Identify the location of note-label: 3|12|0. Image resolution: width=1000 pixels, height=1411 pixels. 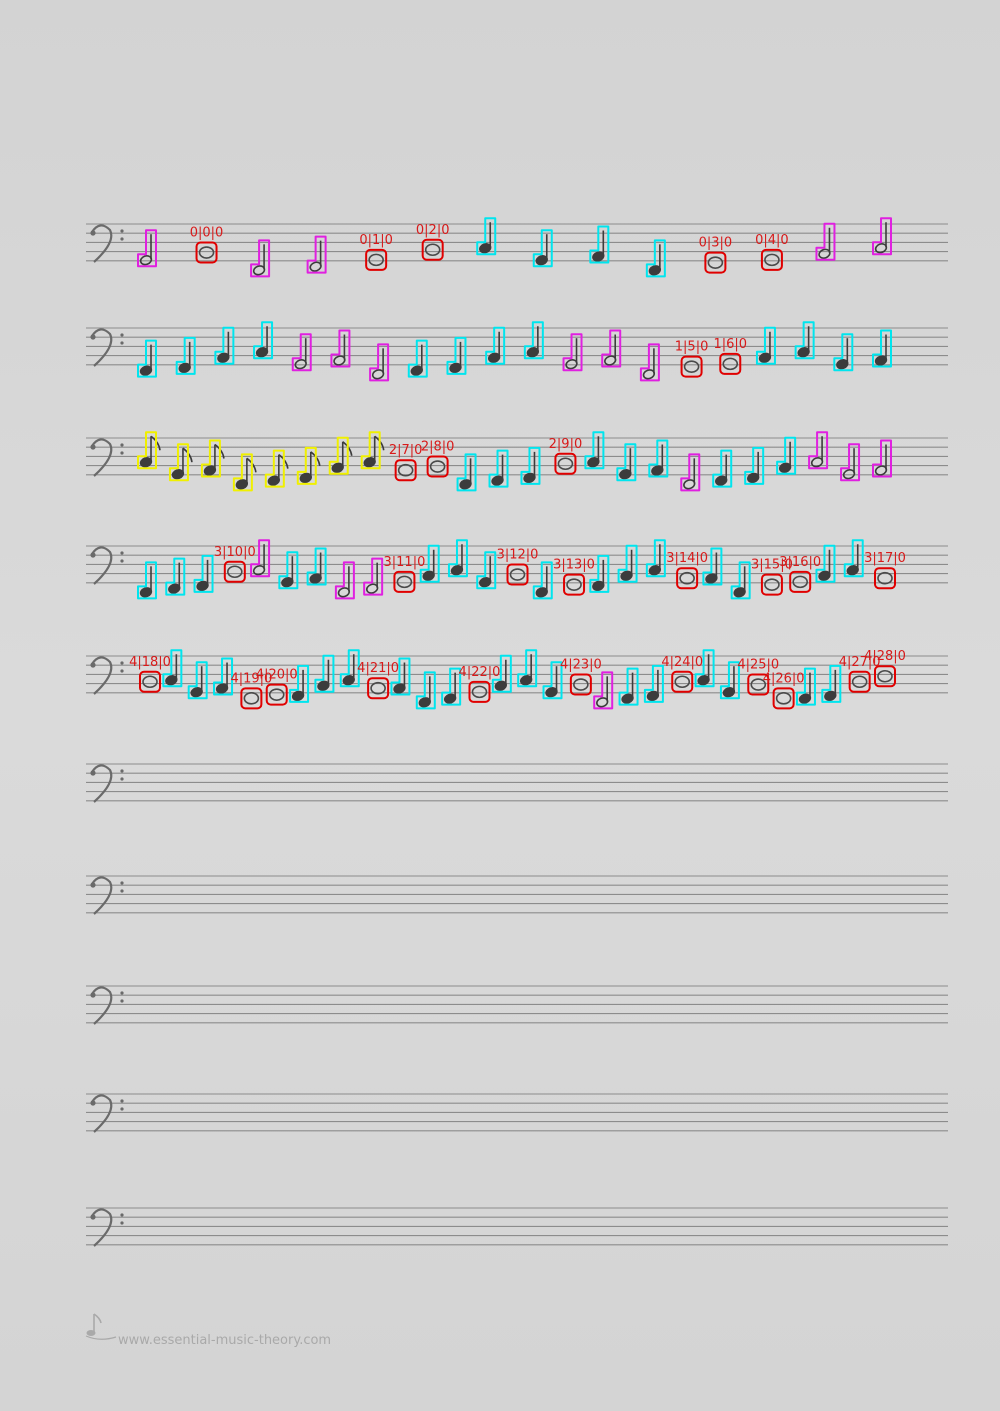
(518, 555).